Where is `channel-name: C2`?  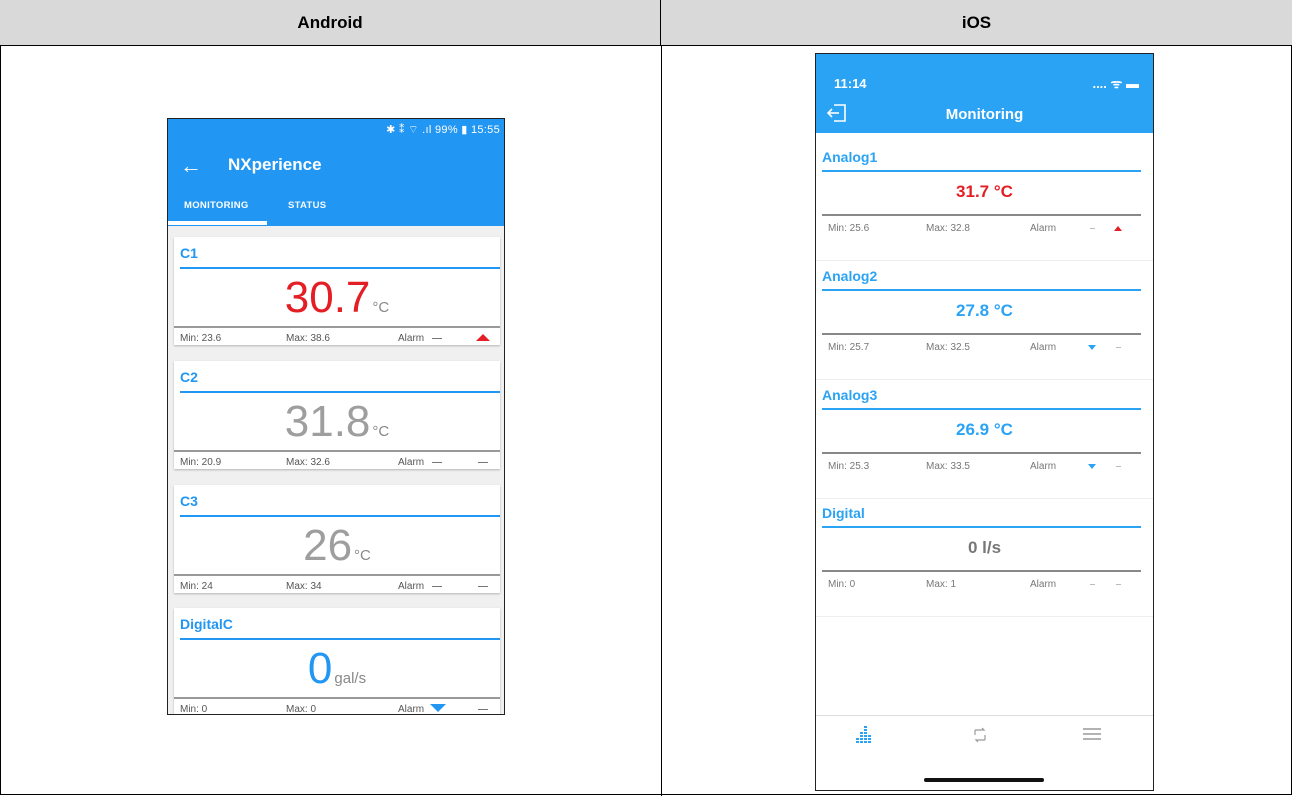
channel-name: C2 is located at coordinates (189, 377).